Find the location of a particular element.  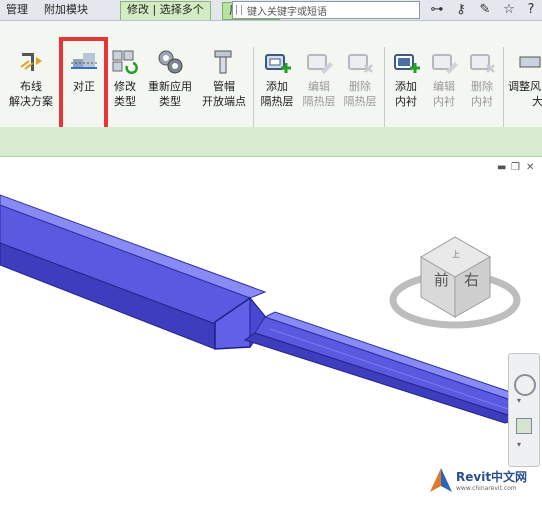

remove-lining-icon is located at coordinates (482, 62).